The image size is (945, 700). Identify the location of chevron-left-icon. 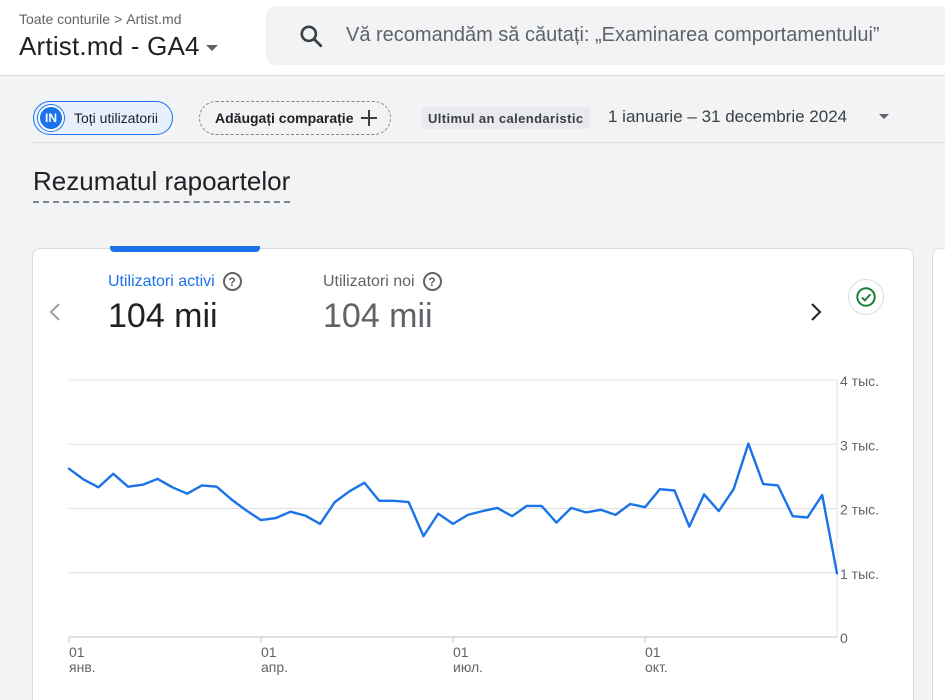
(55, 312).